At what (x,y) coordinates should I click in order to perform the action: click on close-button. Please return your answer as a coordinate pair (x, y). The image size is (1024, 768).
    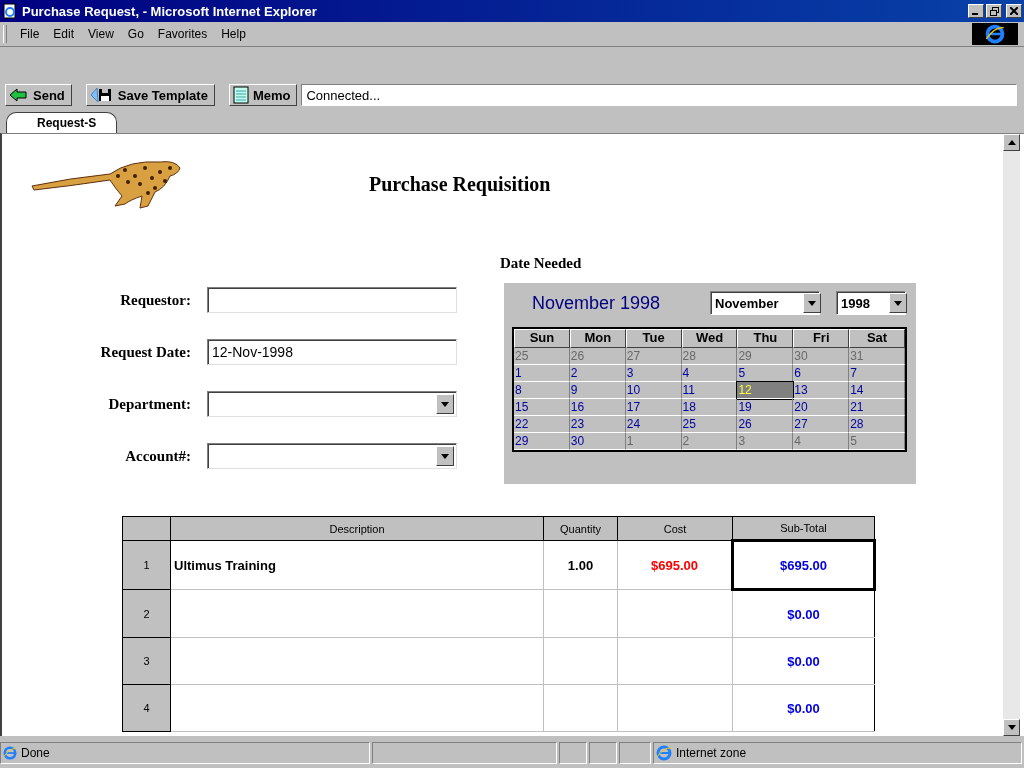
    Looking at the image, I should click on (1014, 11).